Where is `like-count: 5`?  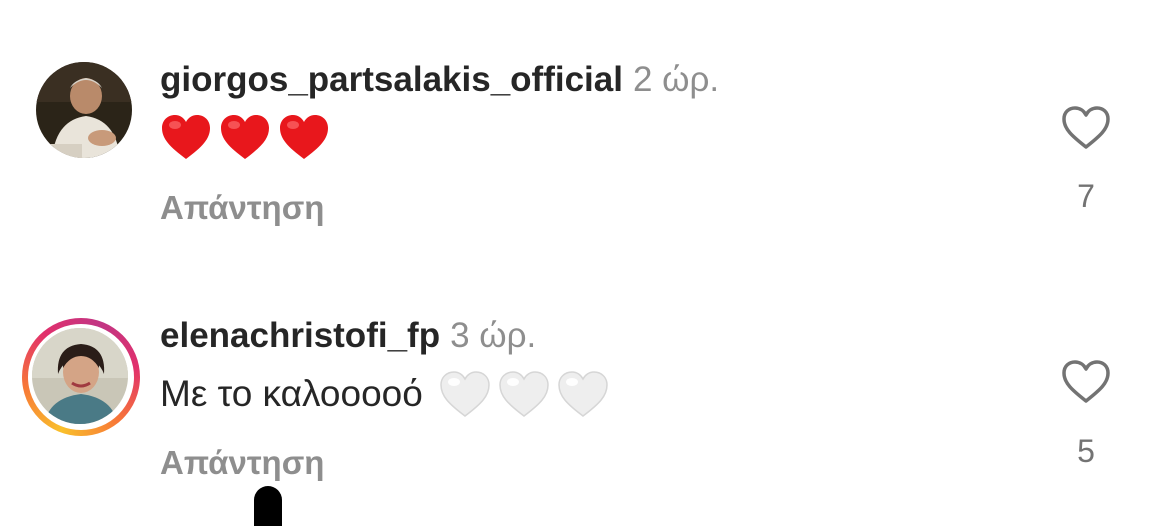 like-count: 5 is located at coordinates (1086, 451).